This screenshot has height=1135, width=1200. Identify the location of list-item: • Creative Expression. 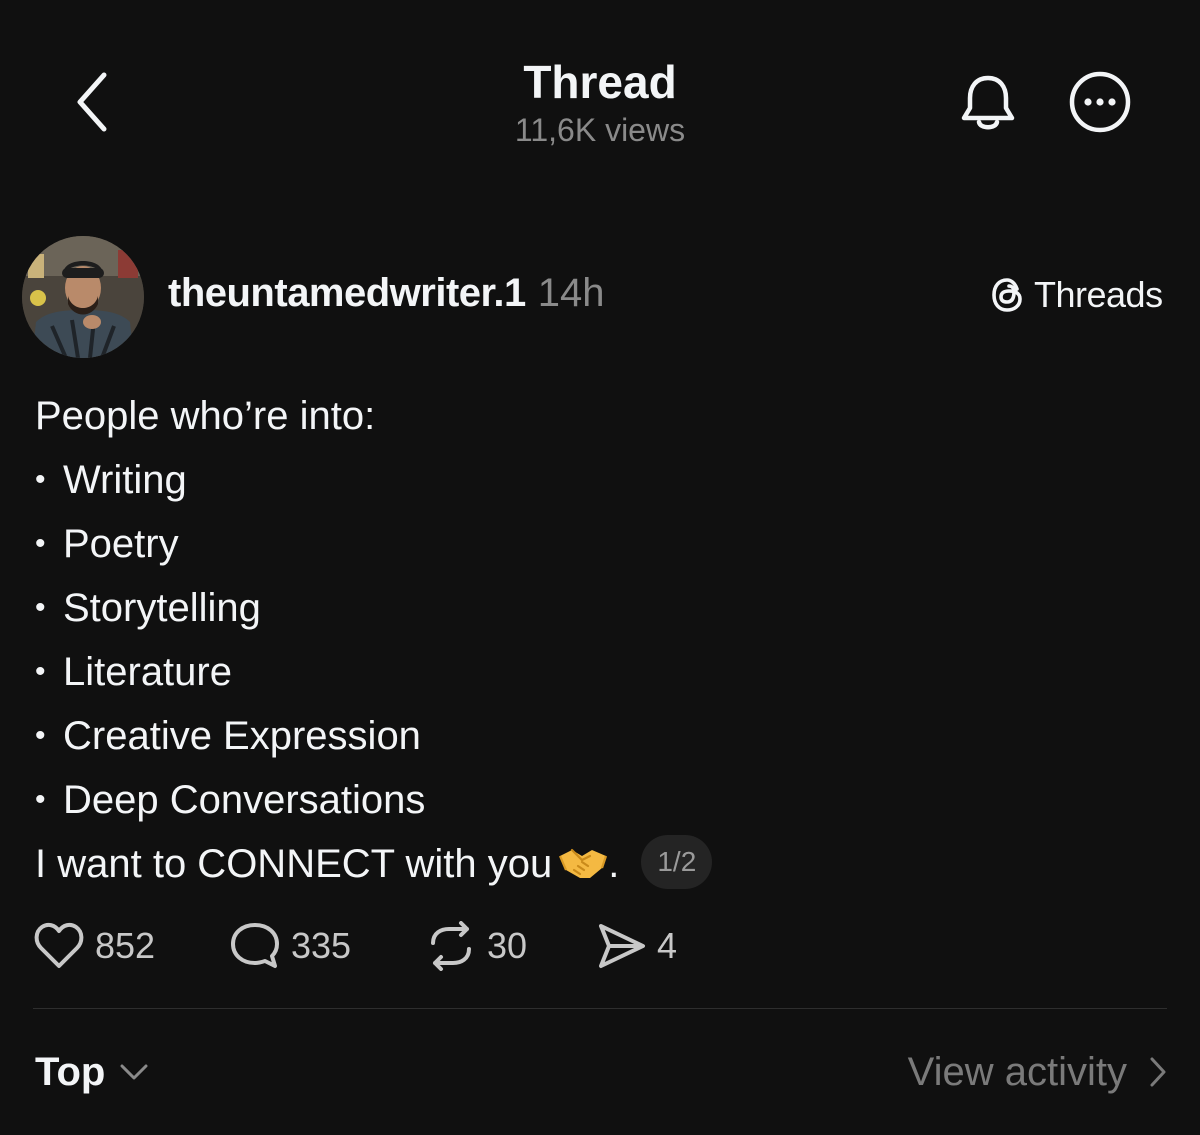
(595, 736).